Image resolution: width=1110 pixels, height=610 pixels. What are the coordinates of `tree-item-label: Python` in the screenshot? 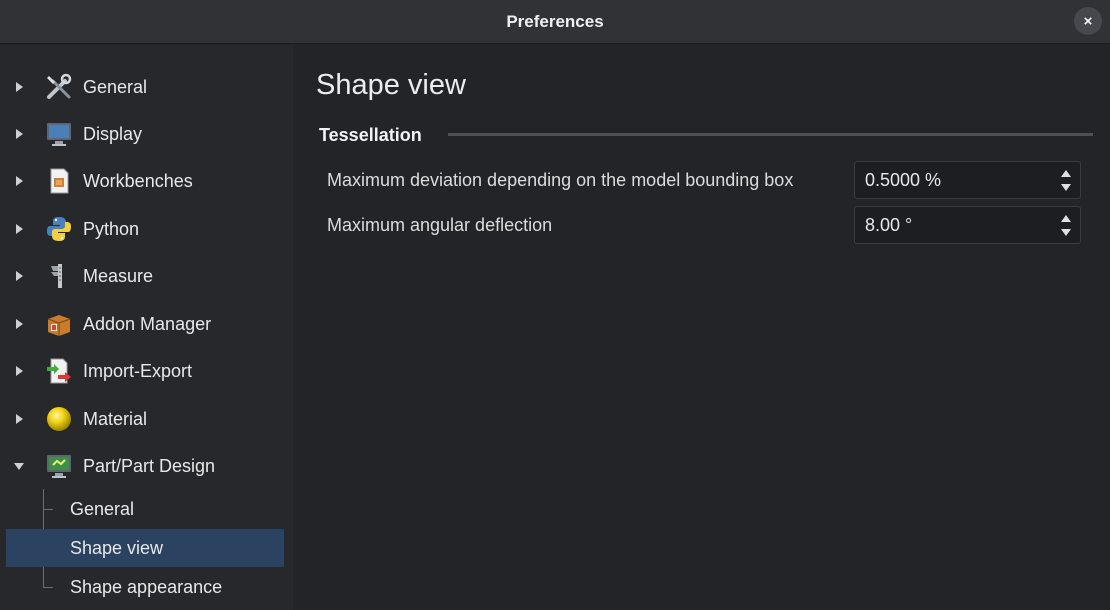 It's located at (111, 228).